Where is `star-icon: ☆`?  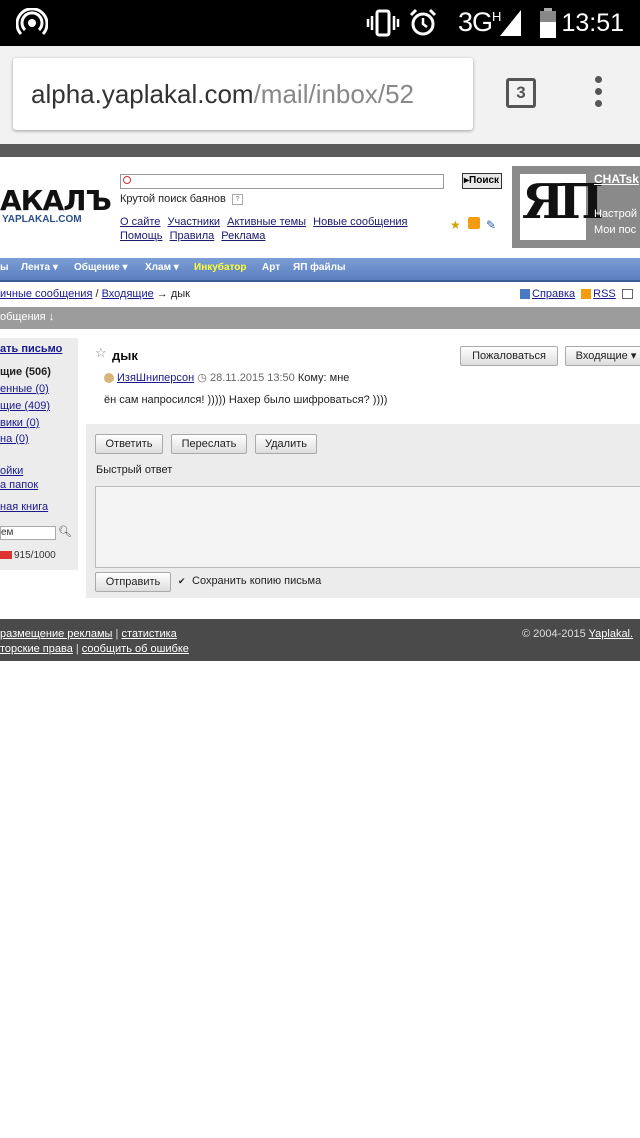 star-icon: ☆ is located at coordinates (101, 353).